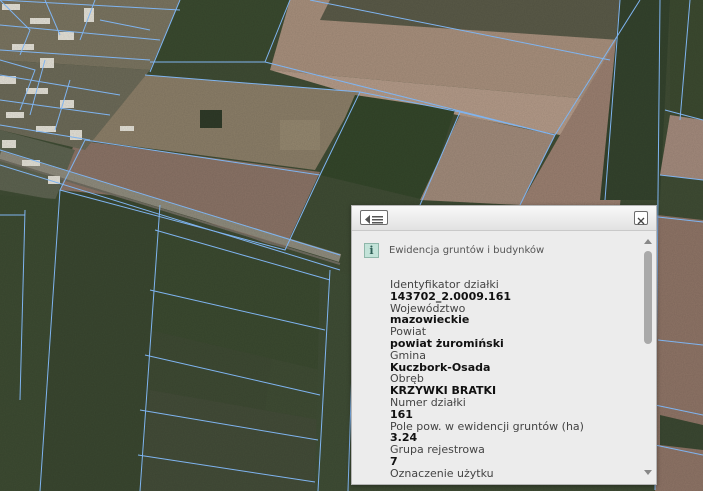 The image size is (703, 491). I want to click on close-icon, so click(641, 221).